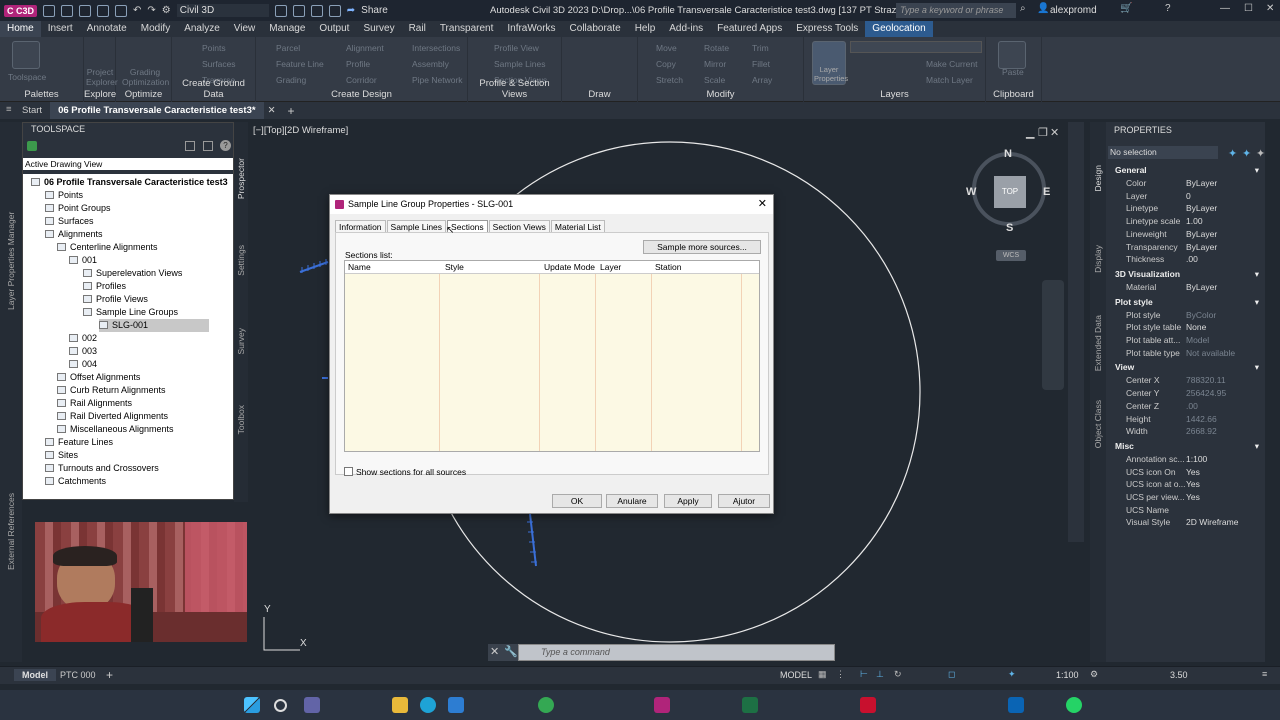  What do you see at coordinates (287, 29) in the screenshot?
I see `menu-tab-manage: Manage` at bounding box center [287, 29].